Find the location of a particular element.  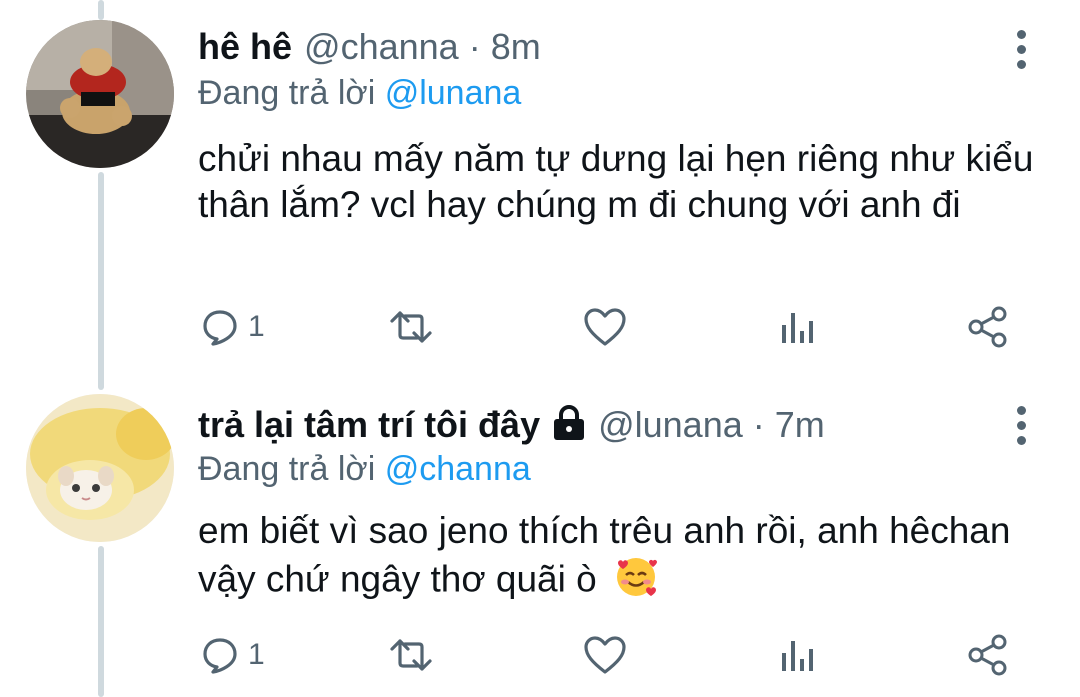

timestamp: 7m is located at coordinates (800, 425).